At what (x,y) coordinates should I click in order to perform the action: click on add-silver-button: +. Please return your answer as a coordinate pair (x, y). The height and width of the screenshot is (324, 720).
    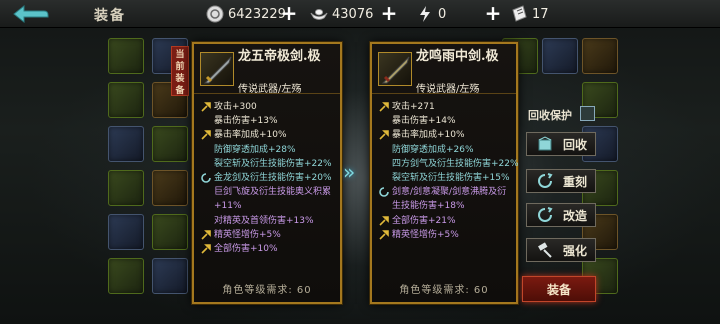
    Looking at the image, I should click on (289, 13).